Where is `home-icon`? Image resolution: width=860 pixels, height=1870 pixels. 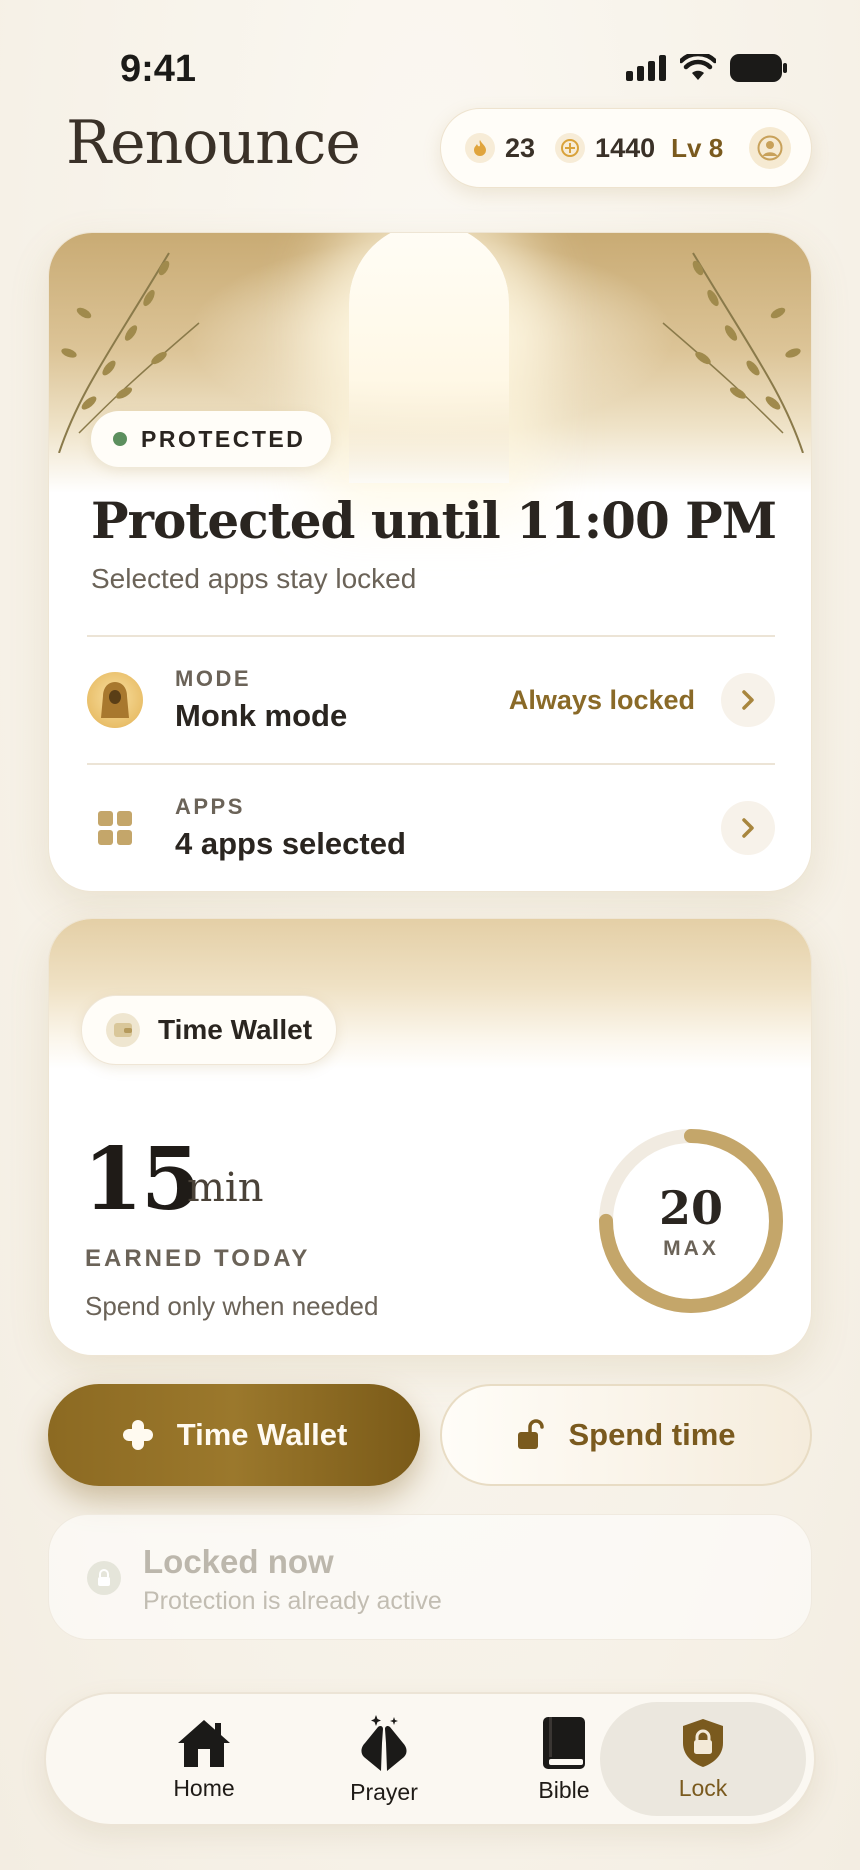 home-icon is located at coordinates (204, 1743).